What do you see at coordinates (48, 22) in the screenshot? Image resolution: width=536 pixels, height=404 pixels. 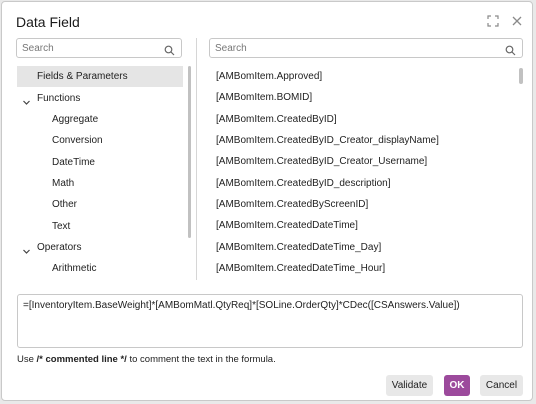 I see `dialog-title: Data Field` at bounding box center [48, 22].